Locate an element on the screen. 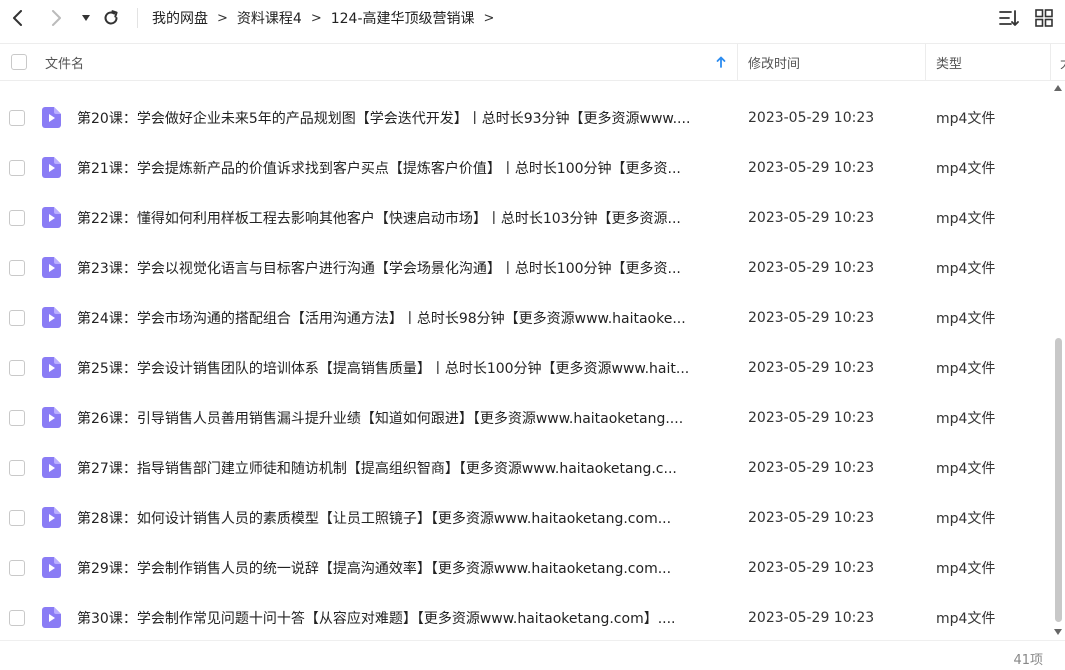 The width and height of the screenshot is (1065, 670). item-count: 41项 is located at coordinates (1028, 660).